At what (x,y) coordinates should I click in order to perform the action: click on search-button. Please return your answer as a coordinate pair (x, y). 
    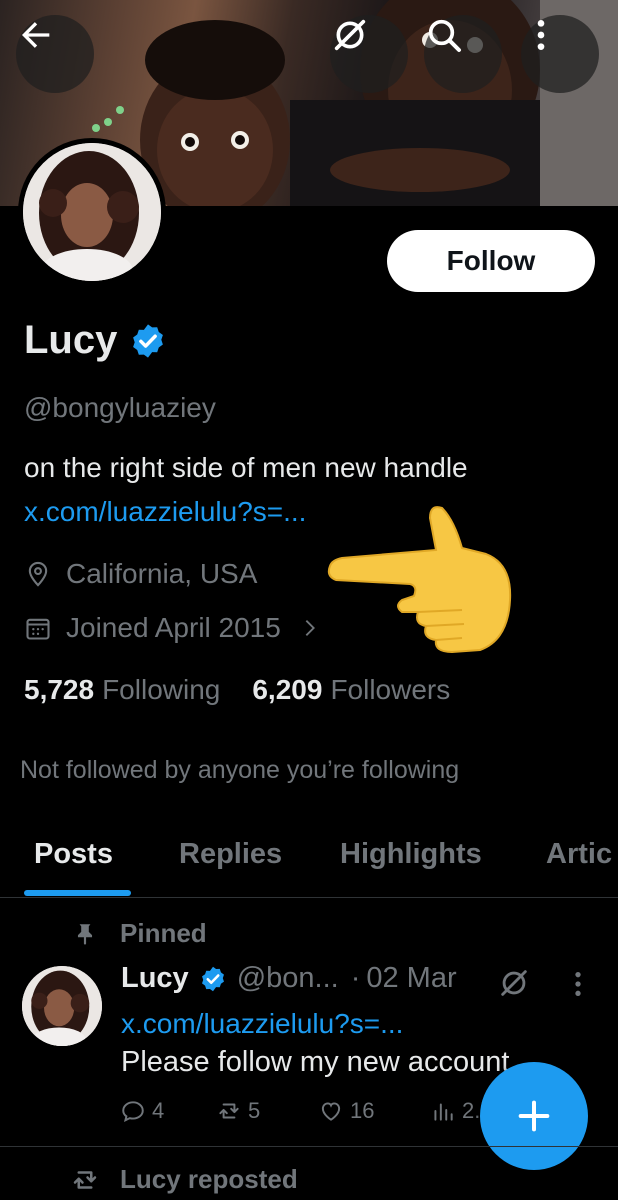
    Looking at the image, I should click on (463, 54).